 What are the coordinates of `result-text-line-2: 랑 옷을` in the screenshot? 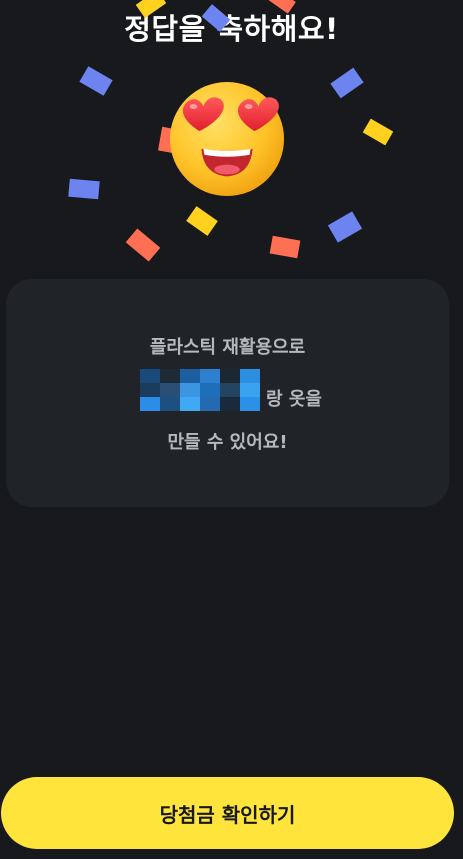 It's located at (231, 388).